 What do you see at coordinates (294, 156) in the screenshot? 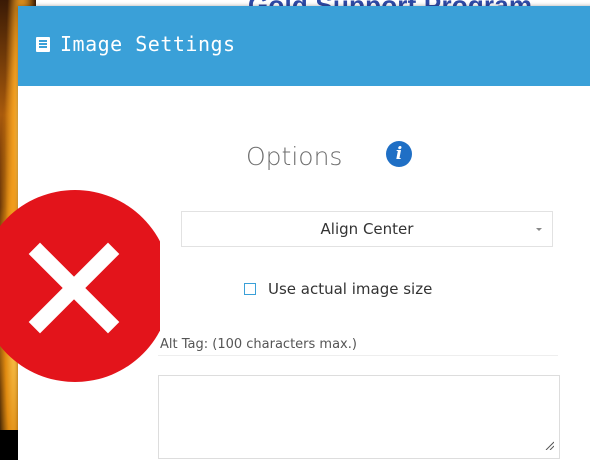
I see `options-heading: Options` at bounding box center [294, 156].